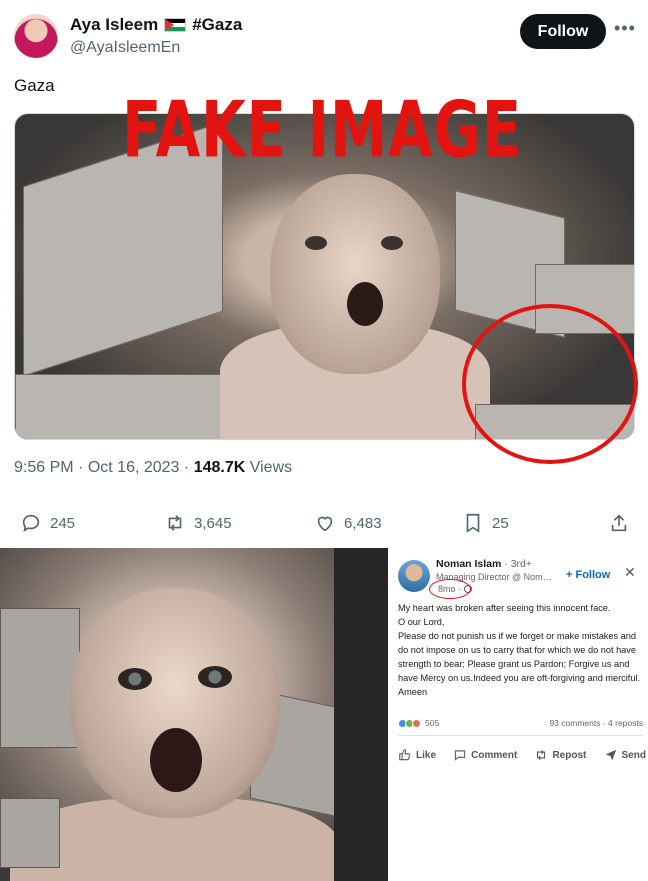  Describe the element at coordinates (217, 24) in the screenshot. I see `author-hashtag: #Gaza` at that location.